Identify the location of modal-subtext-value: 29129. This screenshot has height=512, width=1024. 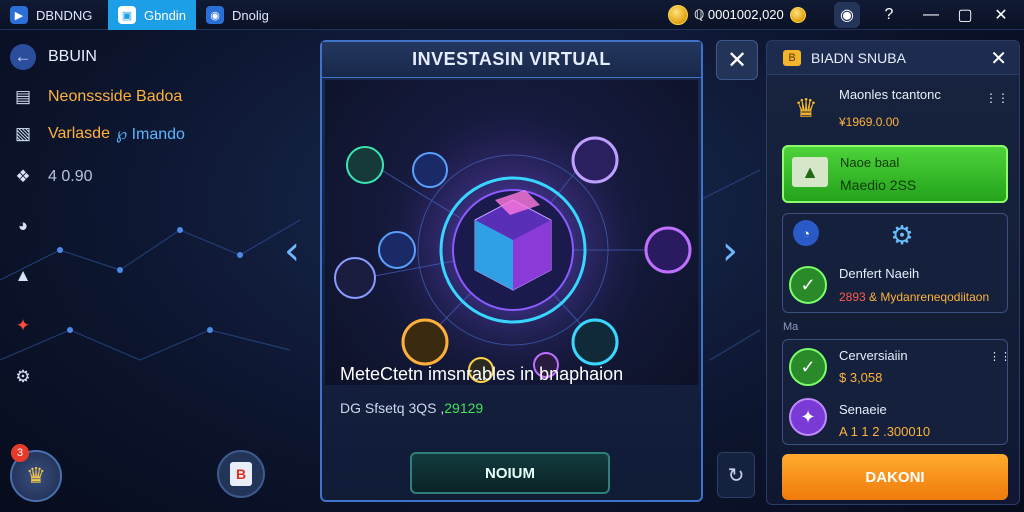
(464, 408).